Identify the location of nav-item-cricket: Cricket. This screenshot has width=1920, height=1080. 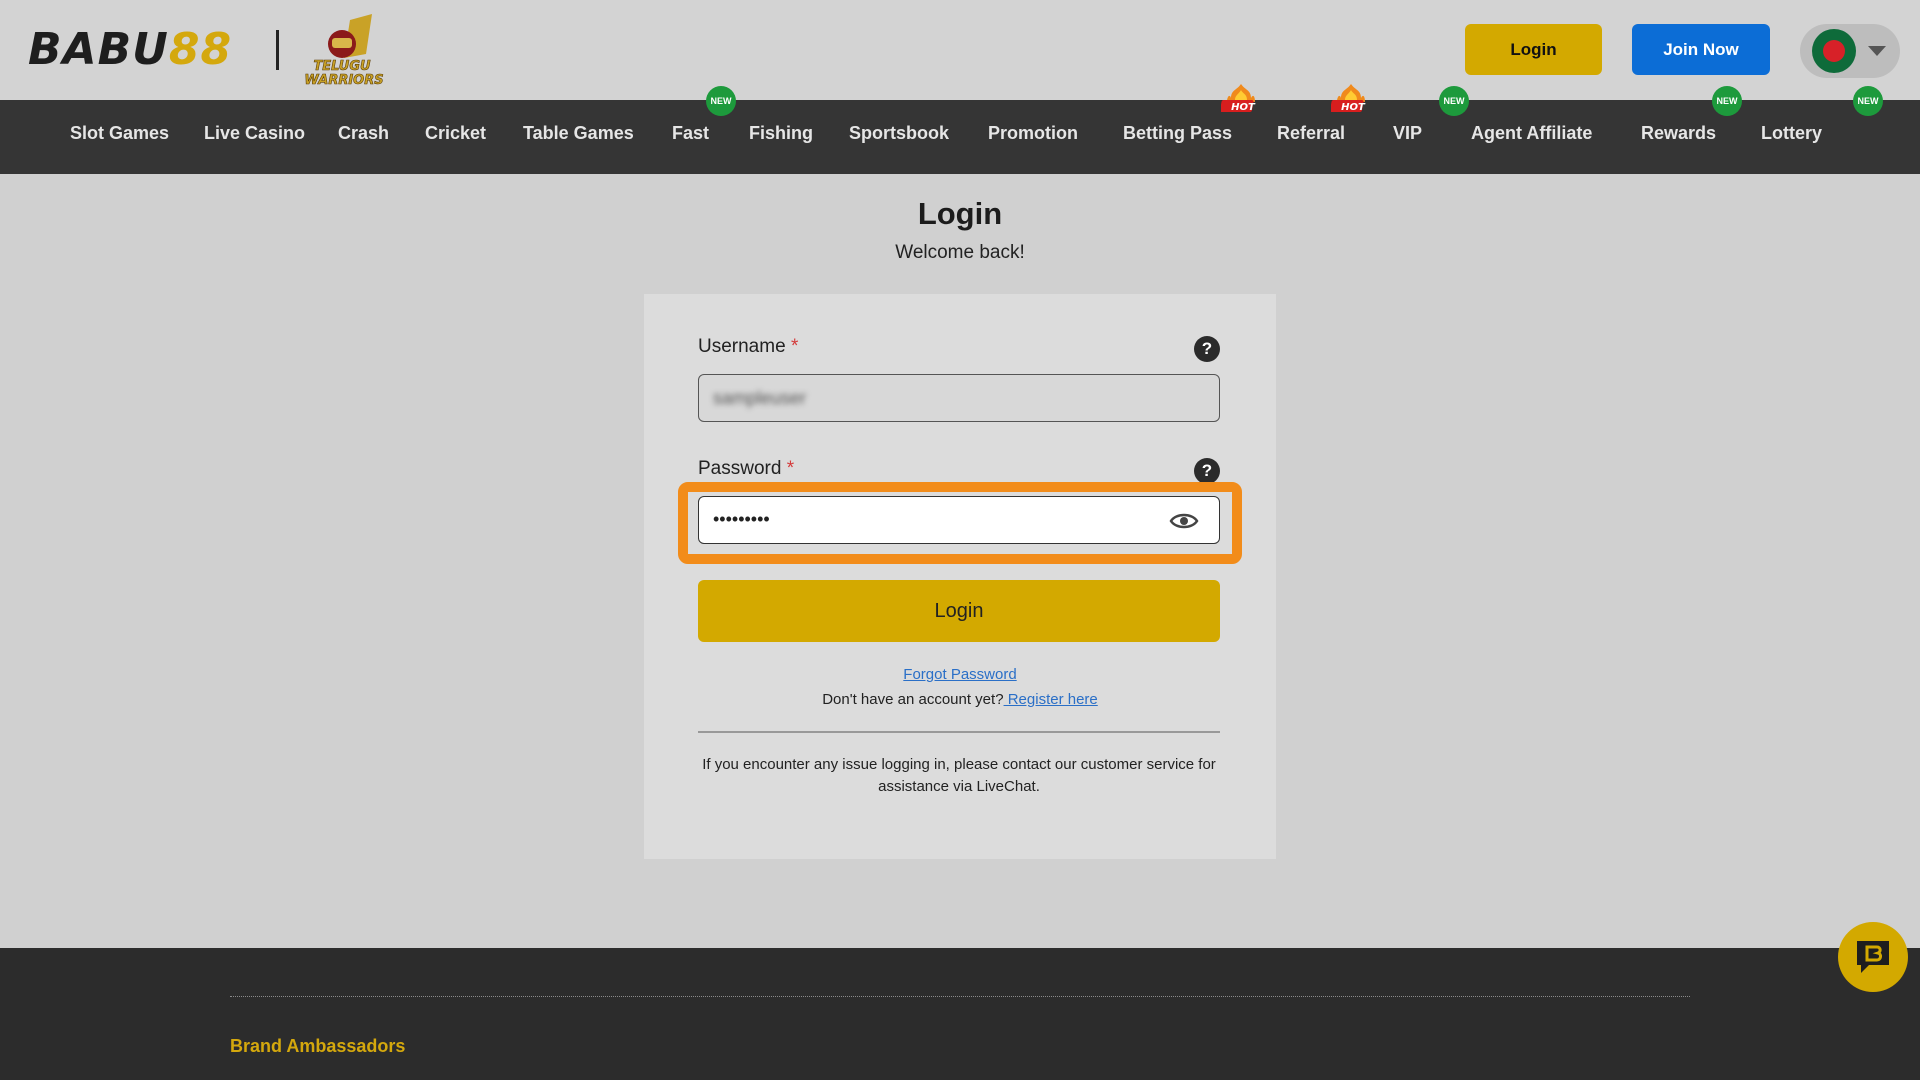
(455, 137).